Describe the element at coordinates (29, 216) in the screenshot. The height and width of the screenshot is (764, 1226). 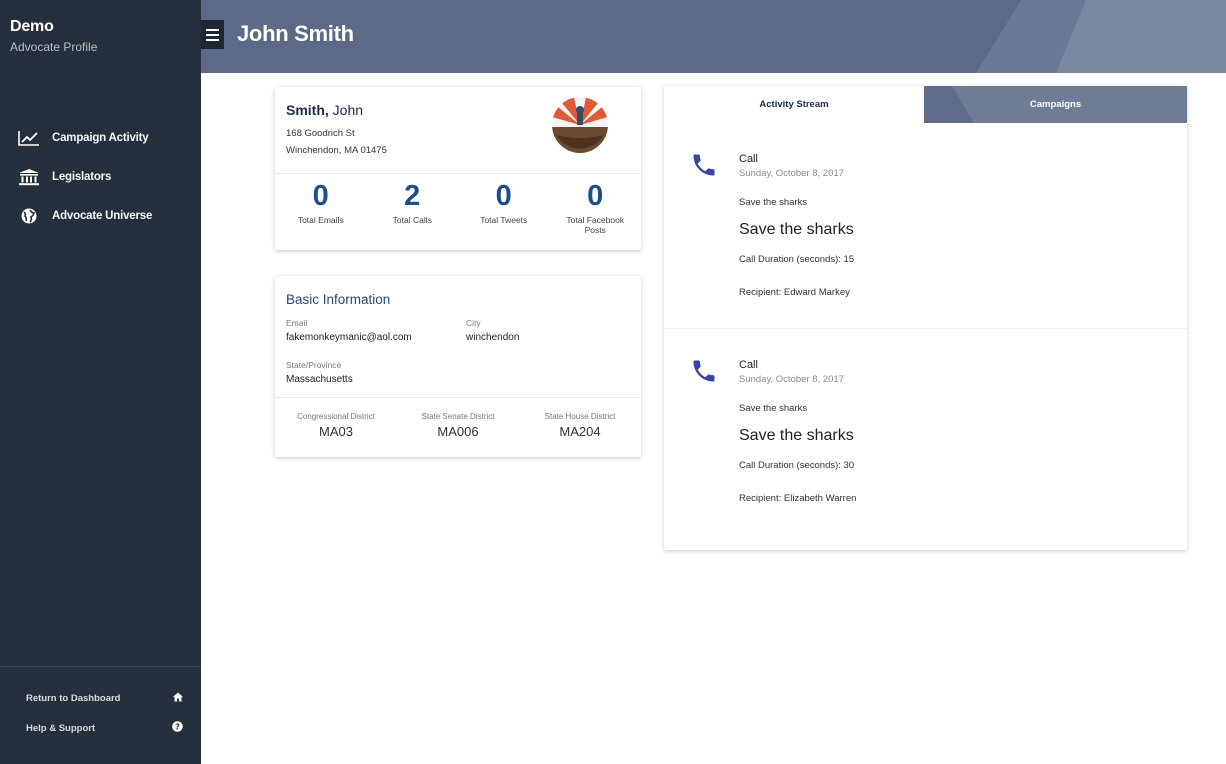
I see `globe-icon` at that location.